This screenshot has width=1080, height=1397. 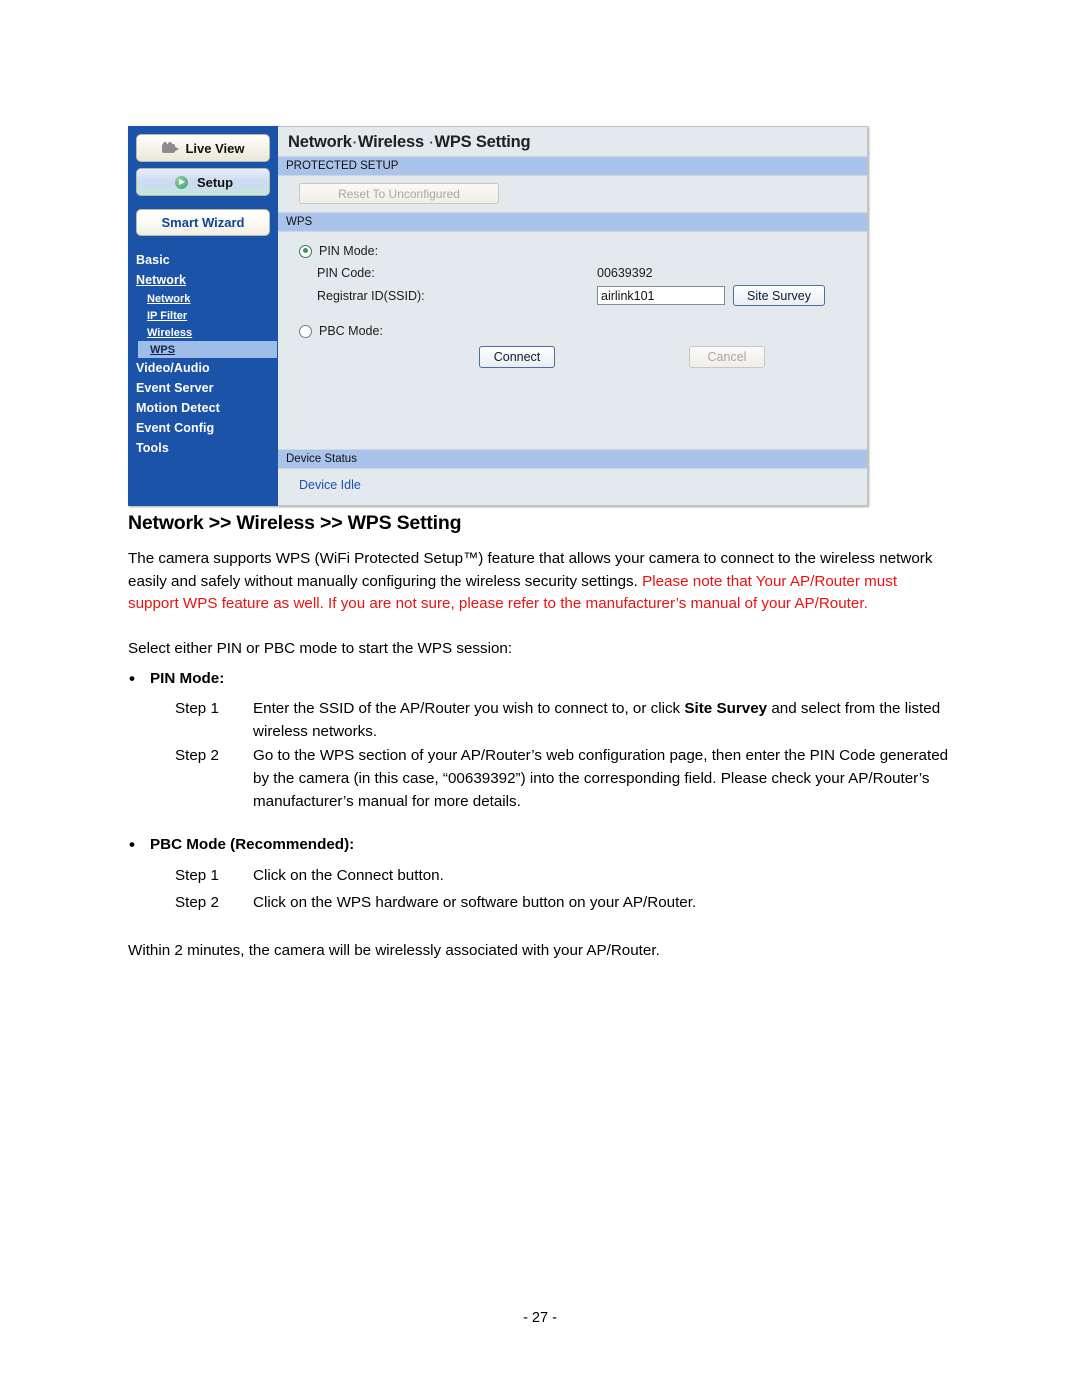 What do you see at coordinates (170, 148) in the screenshot?
I see `camcorder-icon` at bounding box center [170, 148].